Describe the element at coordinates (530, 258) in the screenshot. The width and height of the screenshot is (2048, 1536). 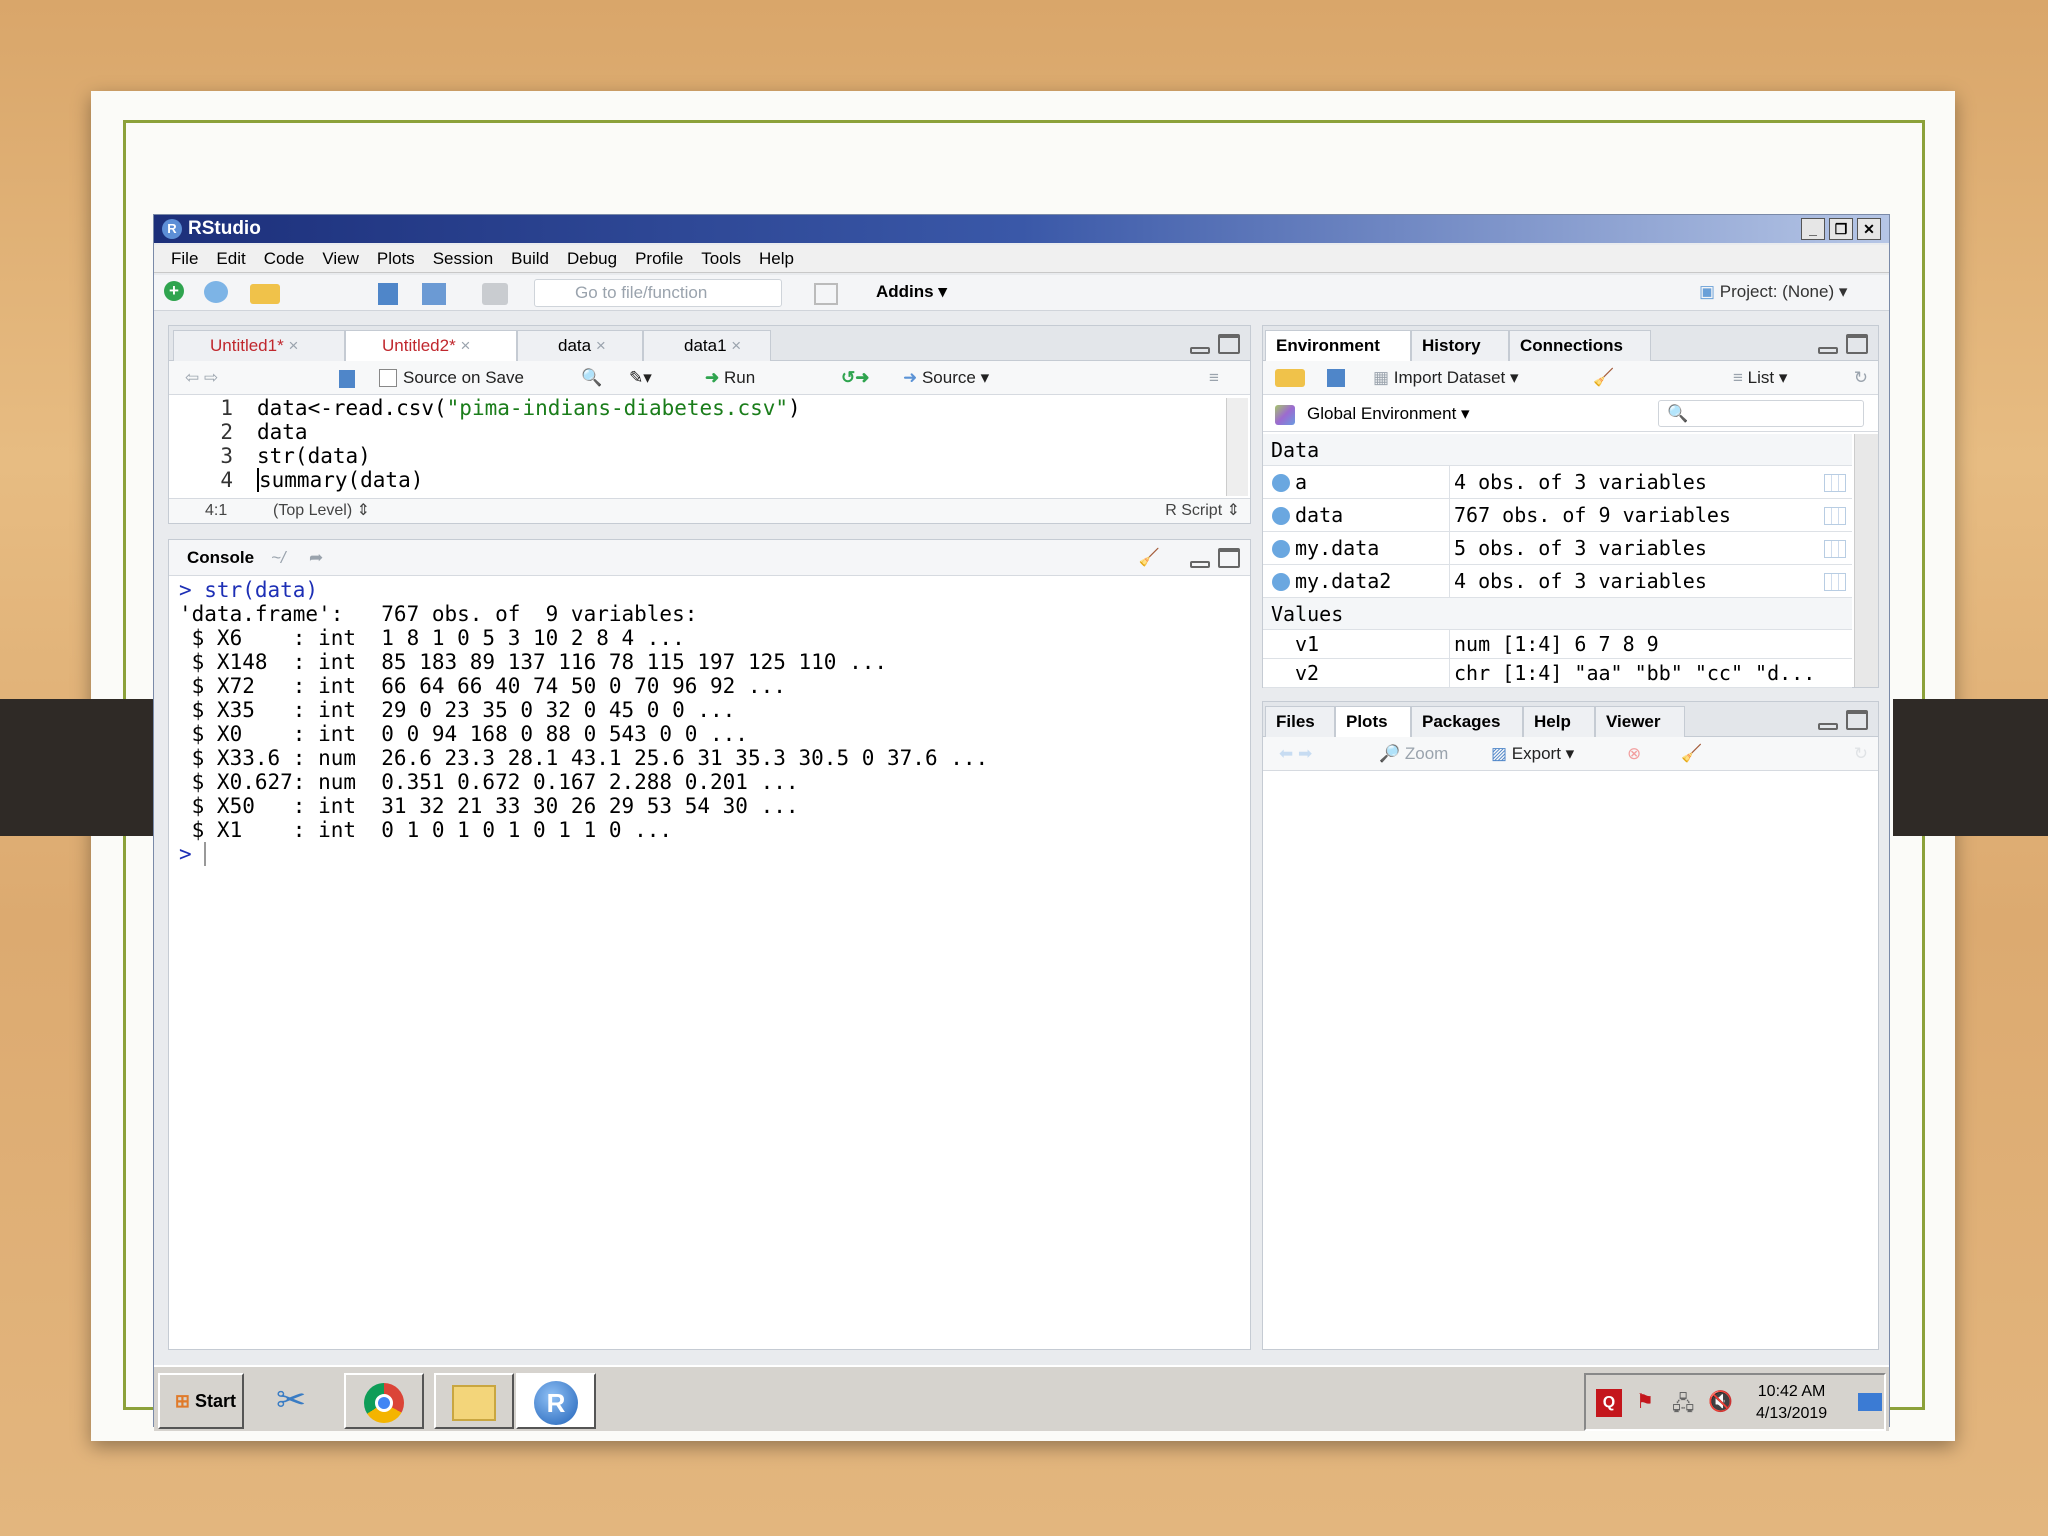
I see `menu-build: Build` at that location.